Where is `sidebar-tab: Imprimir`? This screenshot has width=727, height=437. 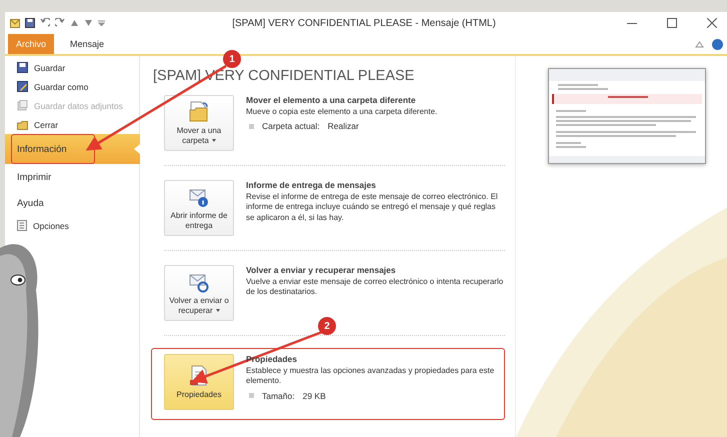
sidebar-tab: Imprimir is located at coordinates (72, 177).